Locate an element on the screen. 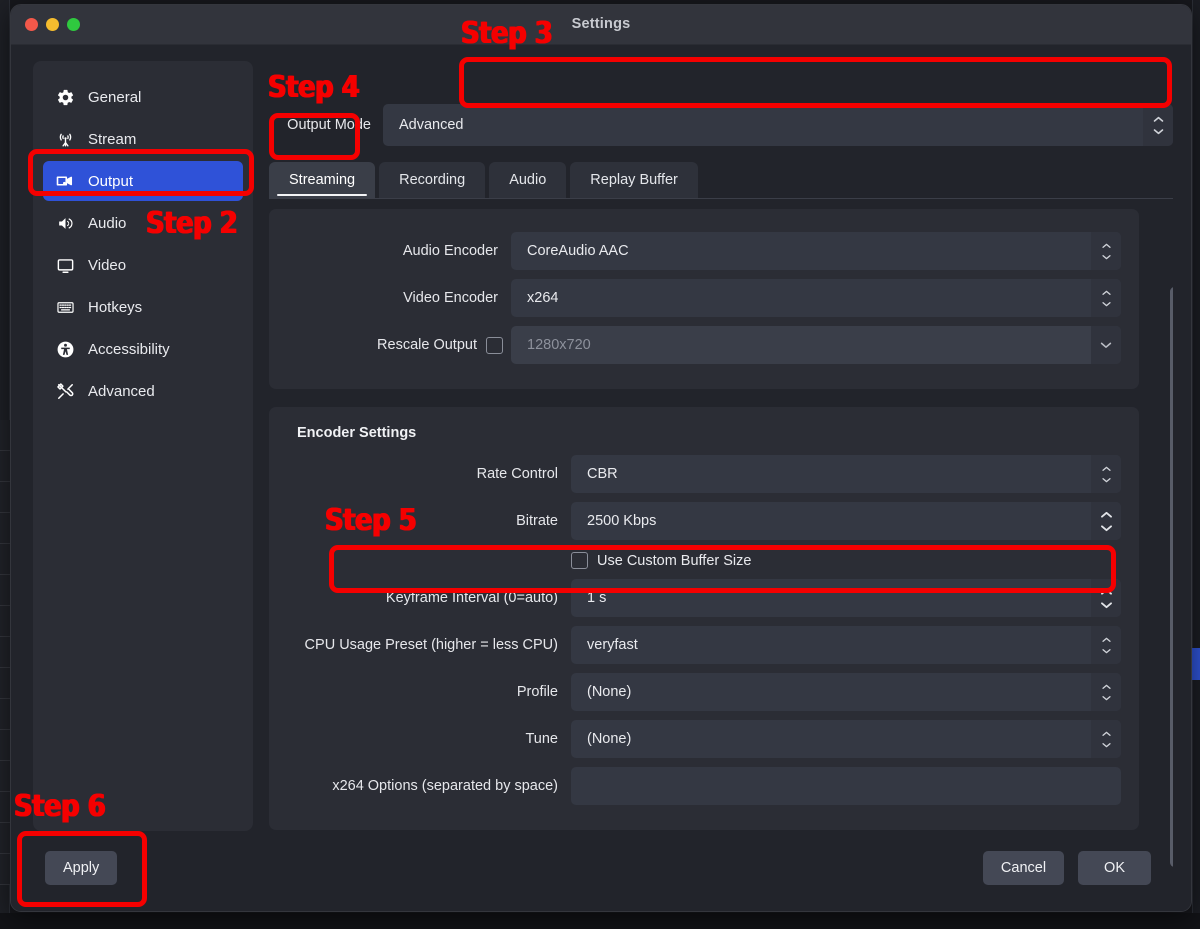 Image resolution: width=1200 pixels, height=929 pixels. profile-field: (None) is located at coordinates (846, 692).